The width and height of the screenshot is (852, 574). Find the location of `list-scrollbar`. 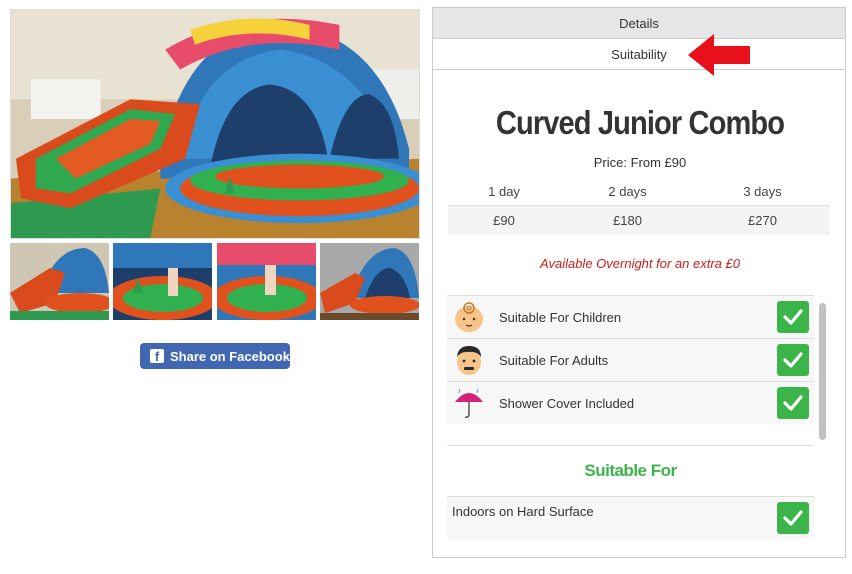

list-scrollbar is located at coordinates (822, 420).